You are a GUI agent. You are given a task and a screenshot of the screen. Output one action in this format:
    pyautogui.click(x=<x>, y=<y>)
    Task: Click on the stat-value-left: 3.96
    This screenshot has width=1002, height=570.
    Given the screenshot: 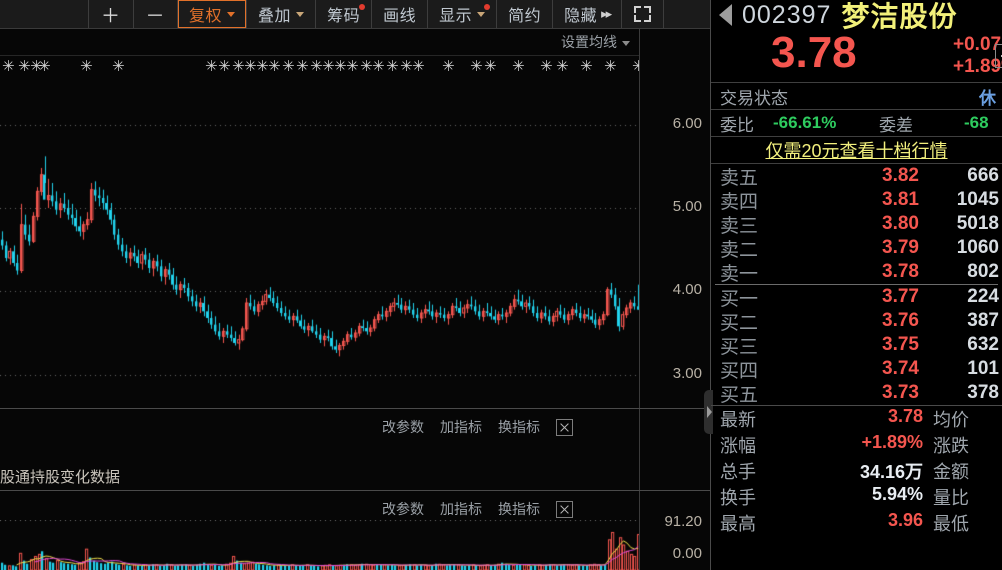 What is the action you would take?
    pyautogui.click(x=905, y=520)
    